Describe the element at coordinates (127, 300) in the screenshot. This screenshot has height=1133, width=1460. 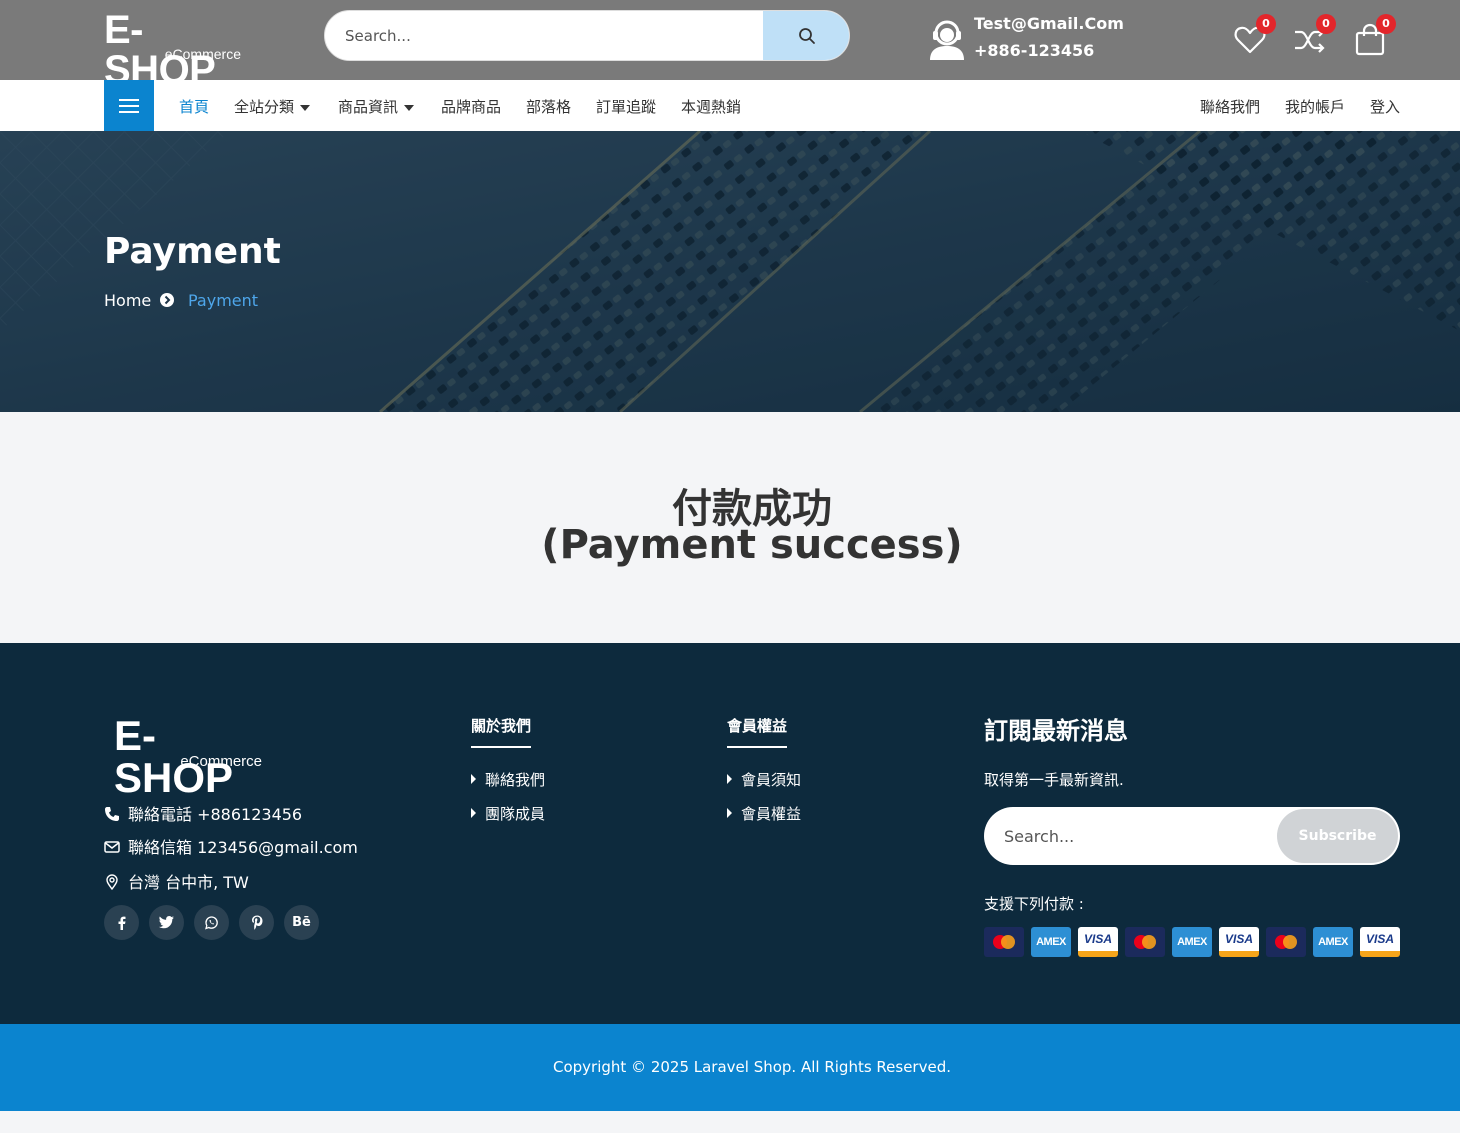
I see `breadcrumb-home: Home` at that location.